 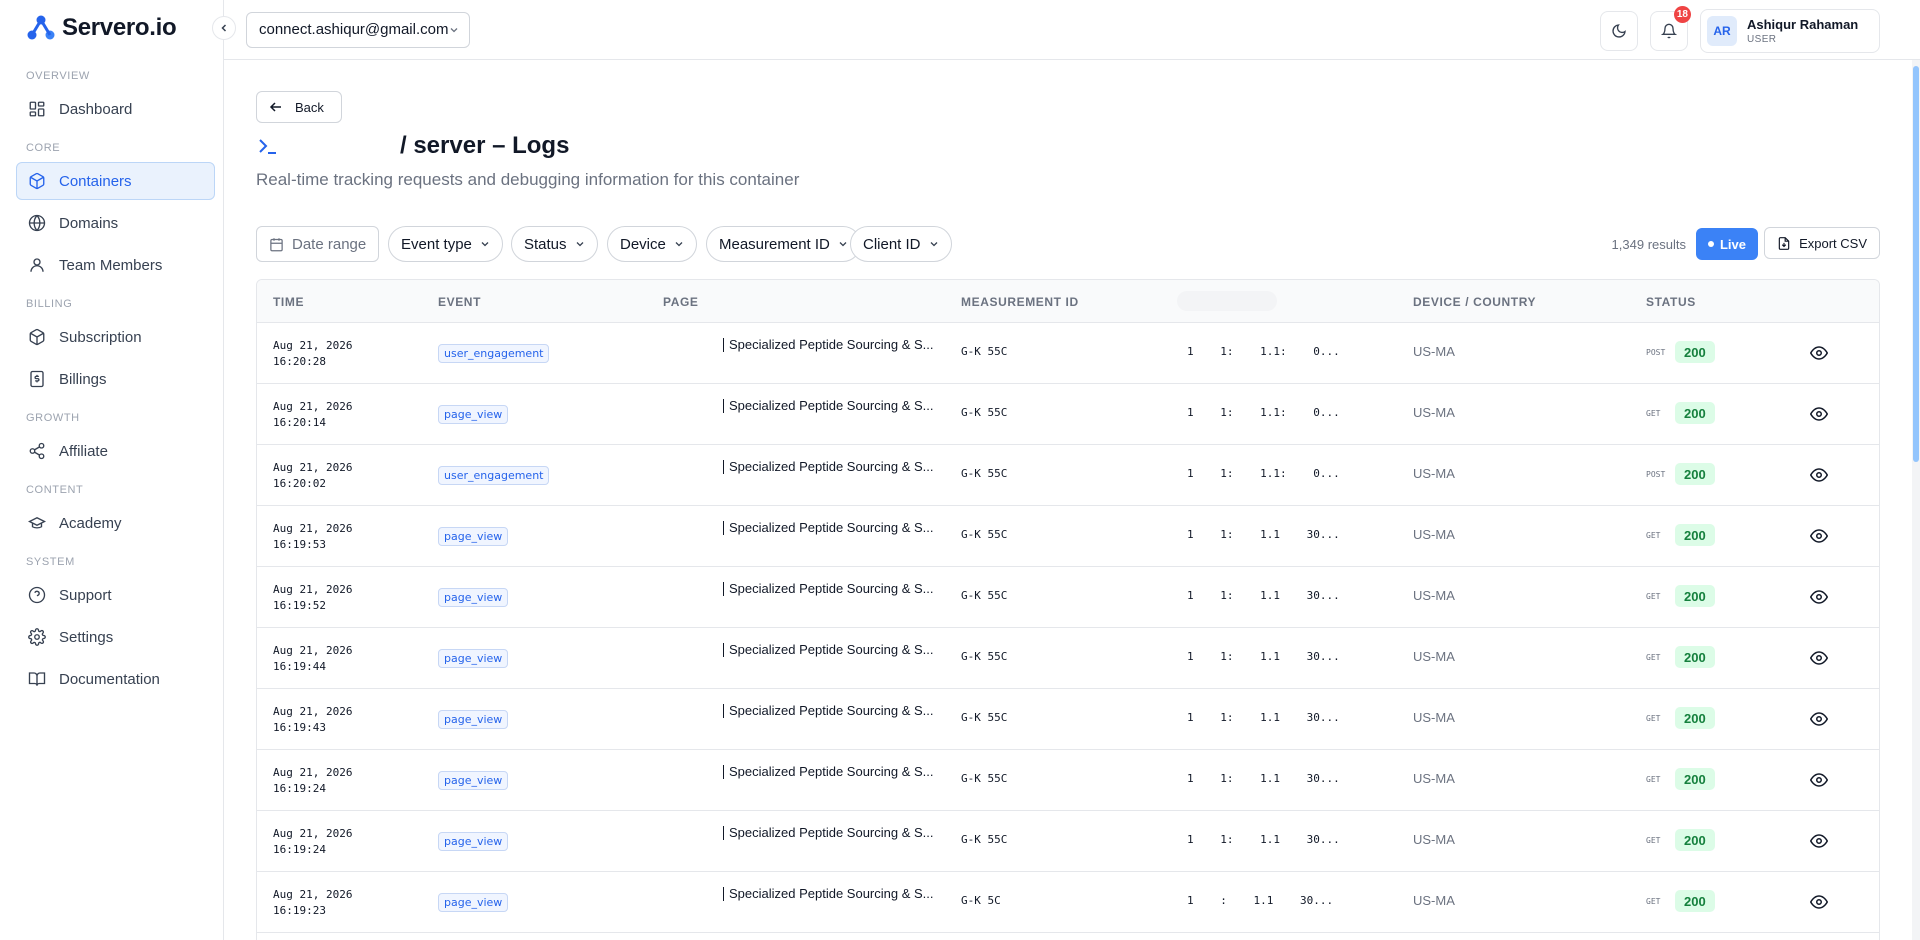 What do you see at coordinates (1648, 244) in the screenshot?
I see `results-count: 1,349 results` at bounding box center [1648, 244].